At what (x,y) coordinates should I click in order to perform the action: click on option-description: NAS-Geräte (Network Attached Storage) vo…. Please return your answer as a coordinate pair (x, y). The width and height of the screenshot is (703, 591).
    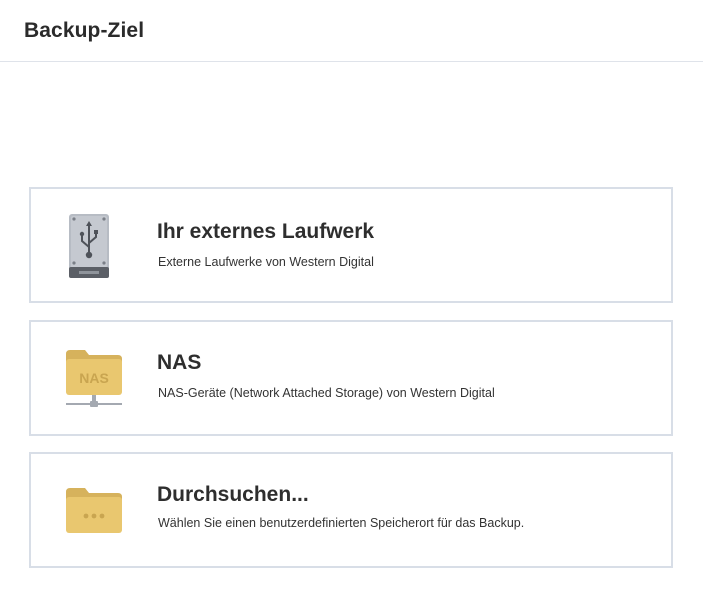
    Looking at the image, I should click on (326, 393).